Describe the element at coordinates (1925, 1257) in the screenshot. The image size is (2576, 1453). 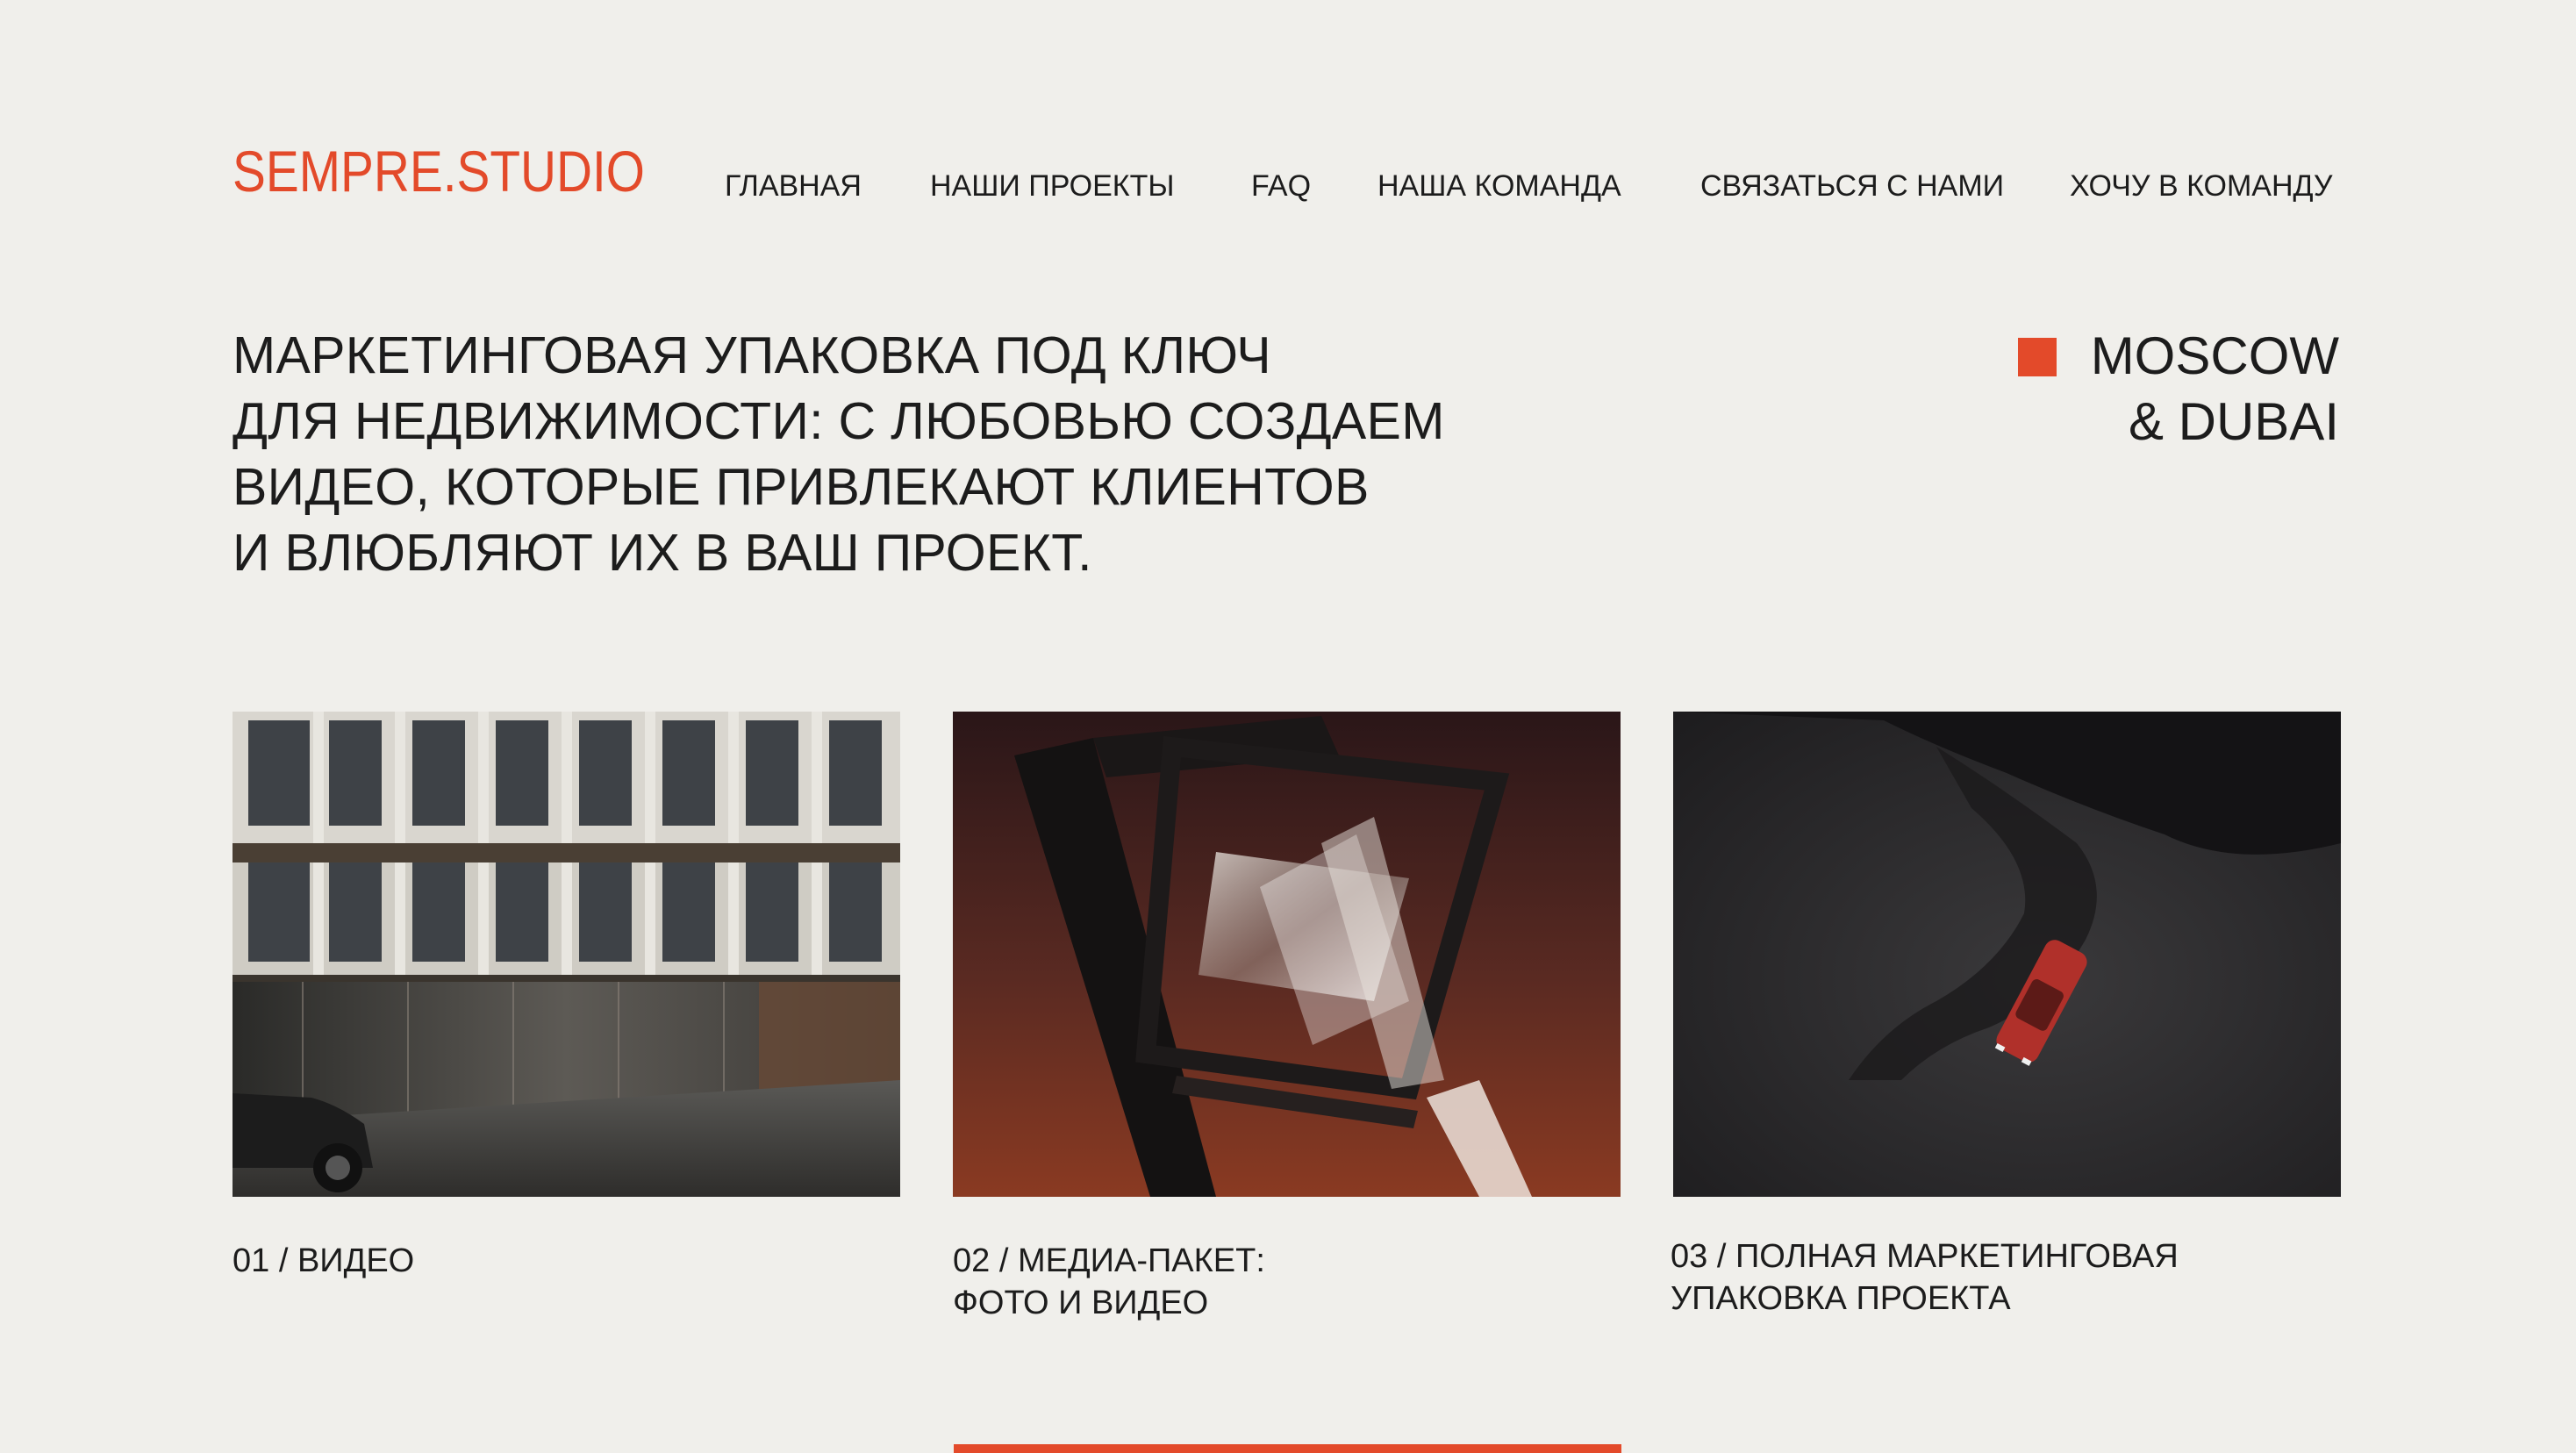
I see `caption-line: 03 / ПОЛНАЯ МАРКЕТИНГОВАЯ` at that location.